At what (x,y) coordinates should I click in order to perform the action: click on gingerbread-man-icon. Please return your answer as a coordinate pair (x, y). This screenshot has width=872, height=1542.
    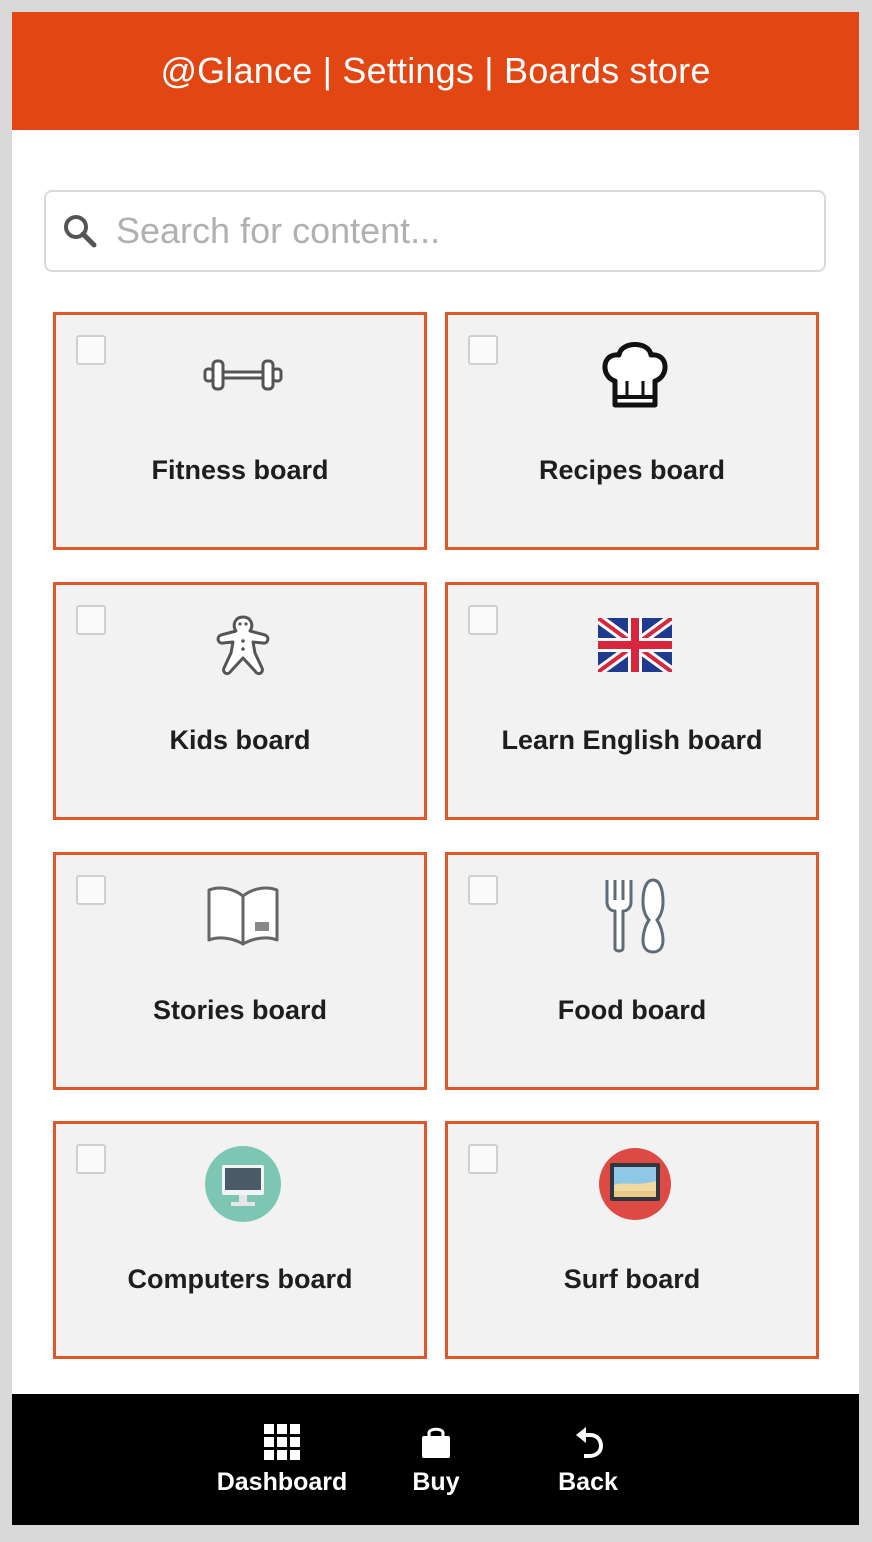
    Looking at the image, I should click on (243, 645).